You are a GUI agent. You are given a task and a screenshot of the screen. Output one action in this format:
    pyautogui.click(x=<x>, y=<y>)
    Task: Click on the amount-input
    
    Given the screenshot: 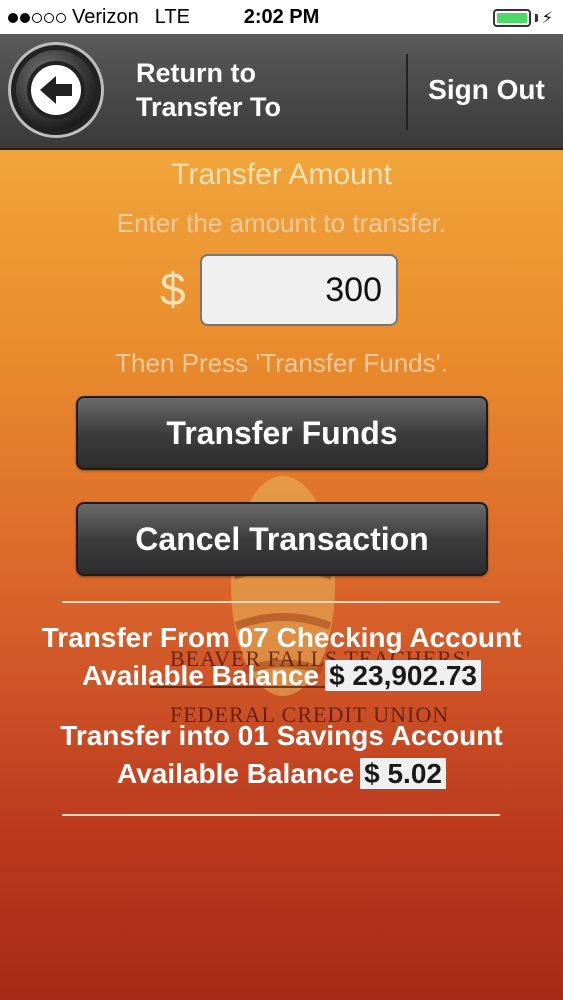 What is the action you would take?
    pyautogui.click(x=299, y=290)
    